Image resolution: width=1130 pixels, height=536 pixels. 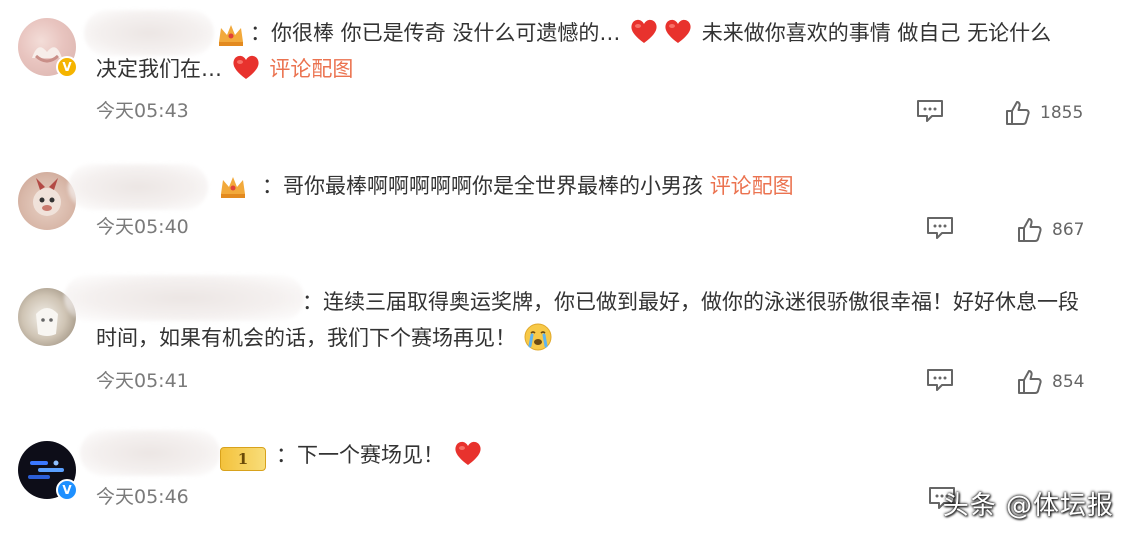 I want to click on comment-text-line: ：哥你最棒啊啊啊啊啊你是全世界最棒的小男孩 评论配图, so click(x=528, y=186).